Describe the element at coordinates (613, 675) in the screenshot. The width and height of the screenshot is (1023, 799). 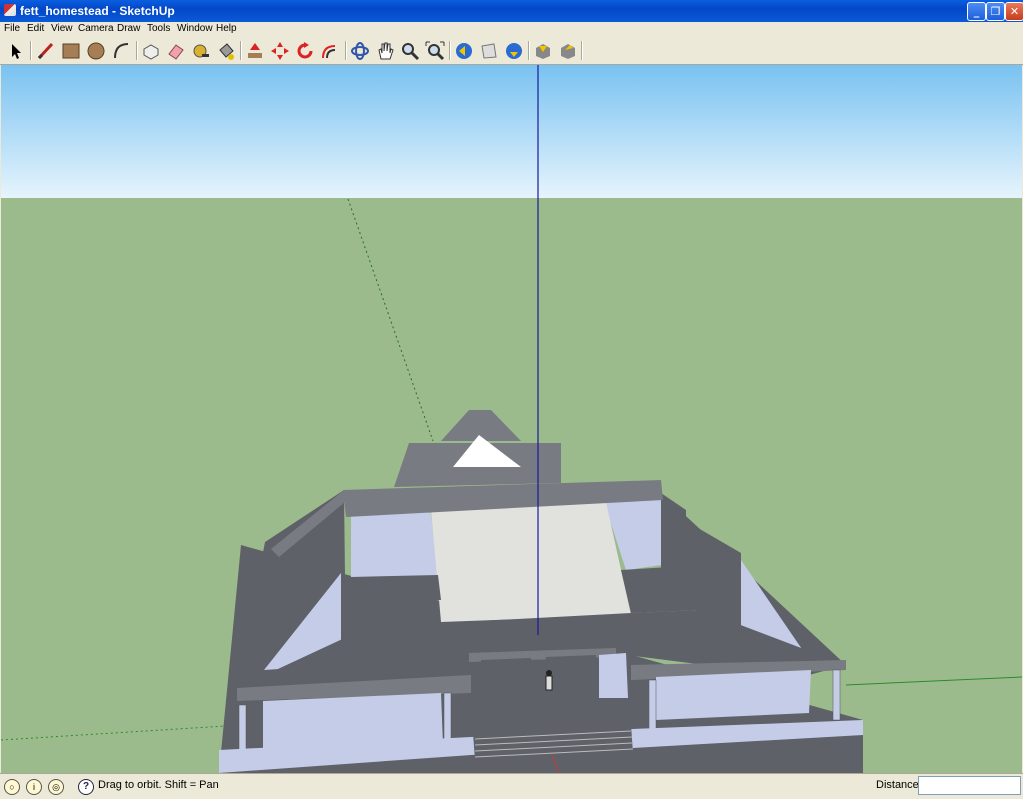
I see `entry-right-wall` at that location.